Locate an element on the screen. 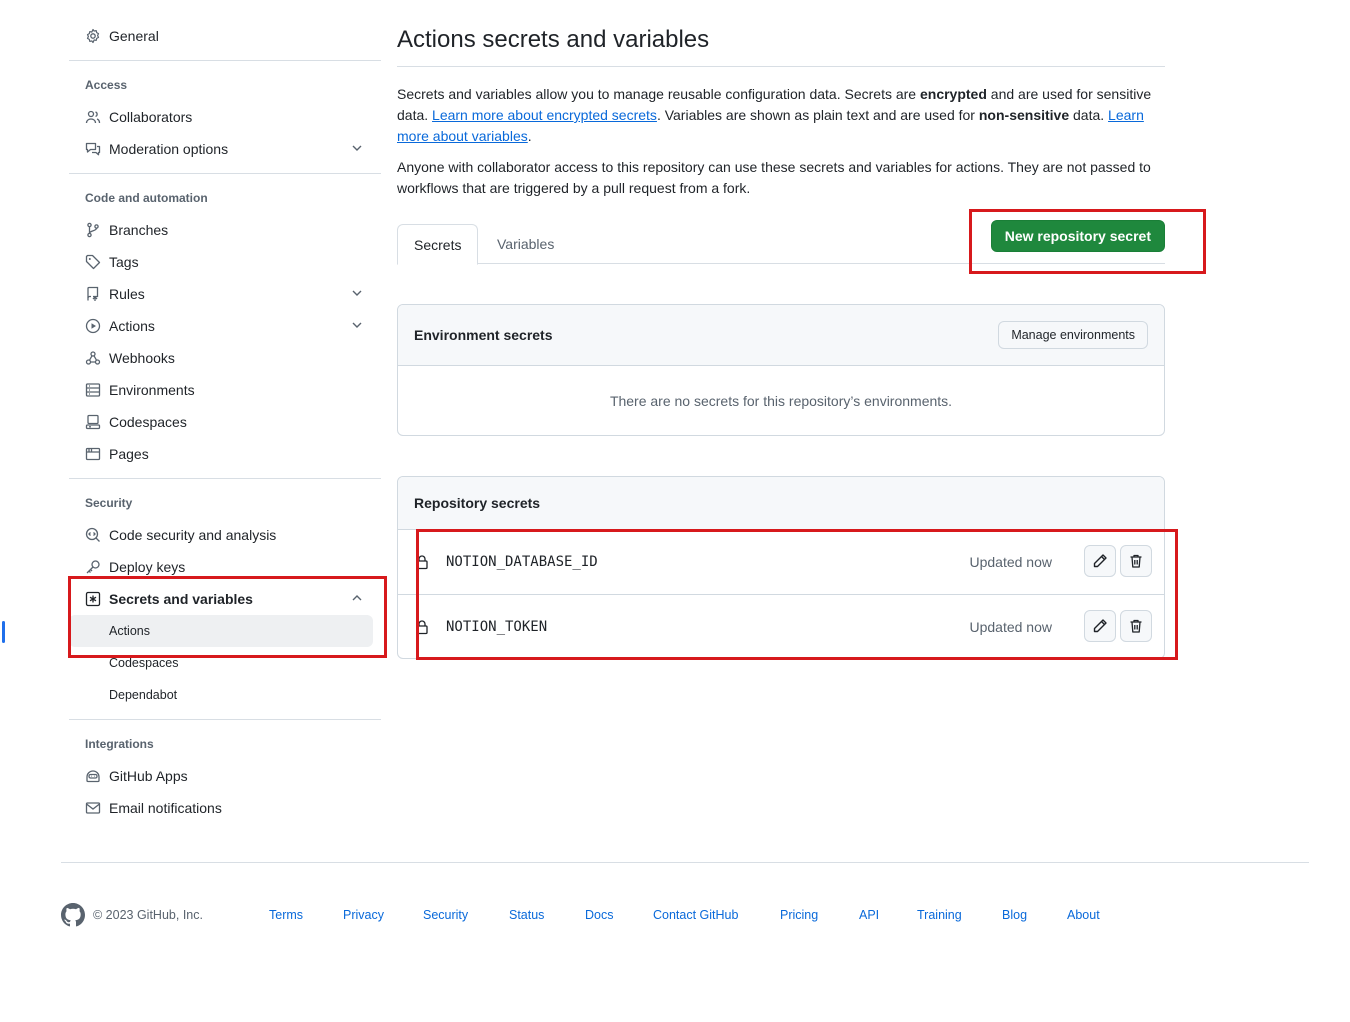 This screenshot has width=1350, height=1022. sidebar-item-label: Code security and analysis is located at coordinates (193, 535).